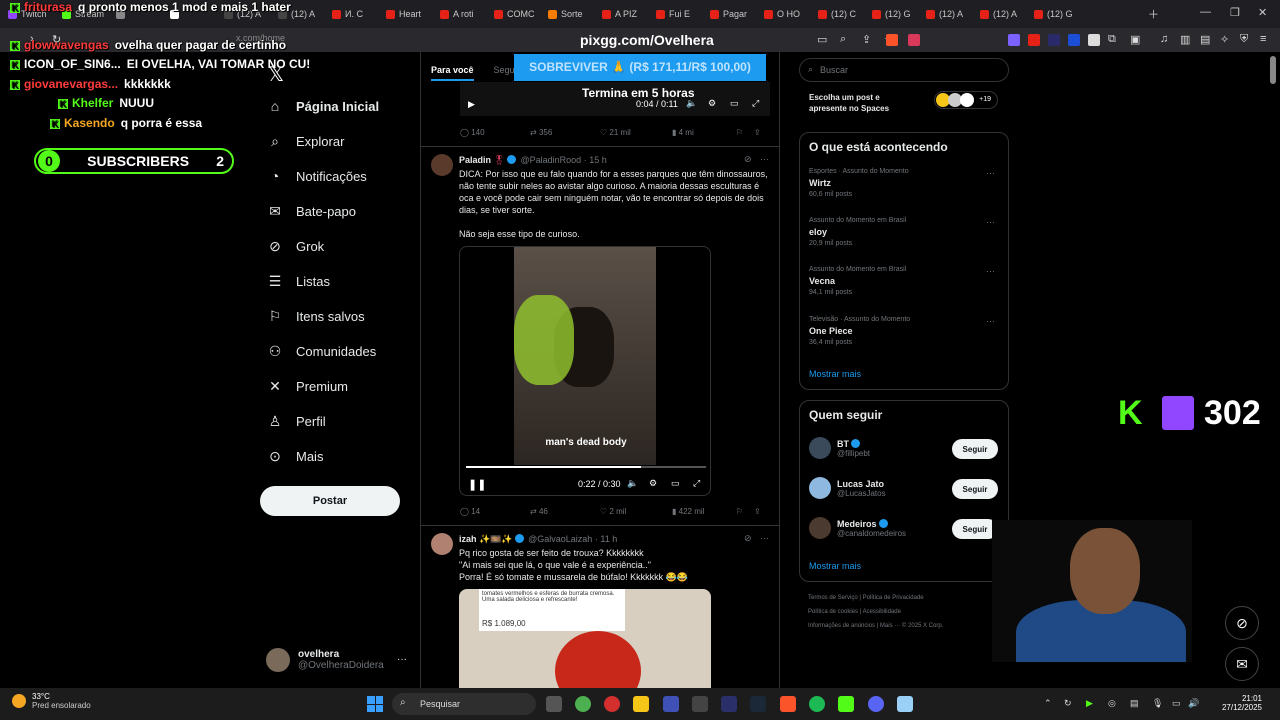 Image resolution: width=1280 pixels, height=720 pixels. Describe the element at coordinates (653, 483) in the screenshot. I see `settings-icon: ⚙` at that location.